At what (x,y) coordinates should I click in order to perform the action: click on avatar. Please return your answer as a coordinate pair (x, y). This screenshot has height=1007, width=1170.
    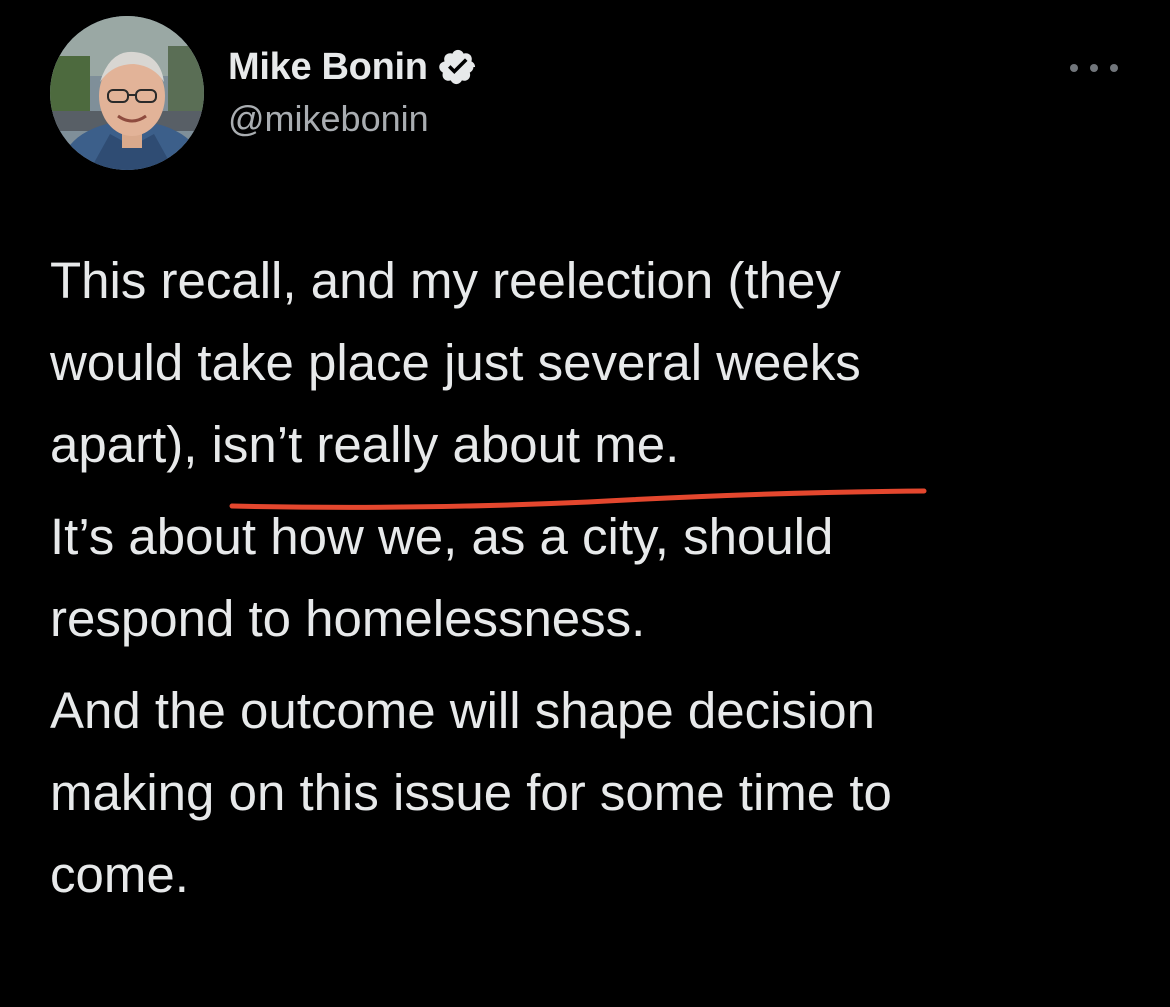
    Looking at the image, I should click on (127, 93).